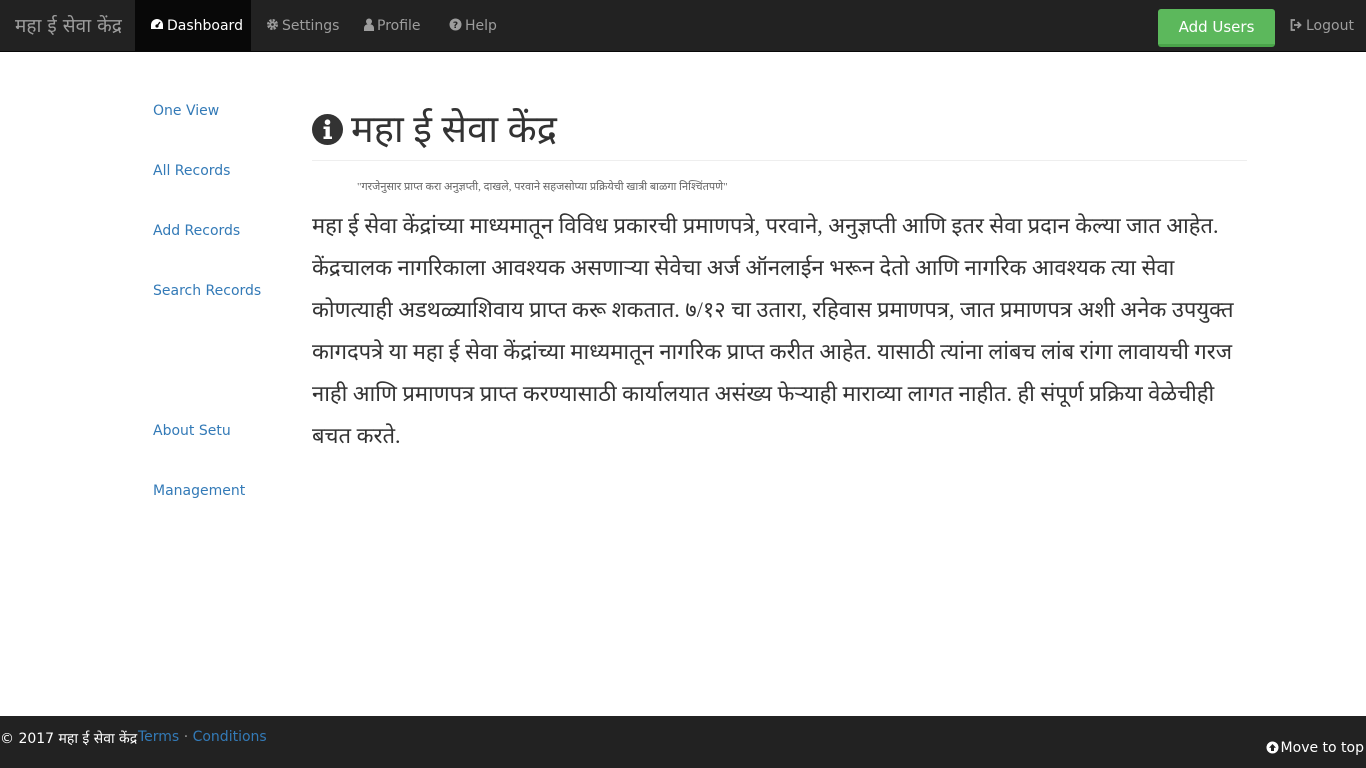 This screenshot has width=1366, height=768. I want to click on logout-link: Logout, so click(1322, 26).